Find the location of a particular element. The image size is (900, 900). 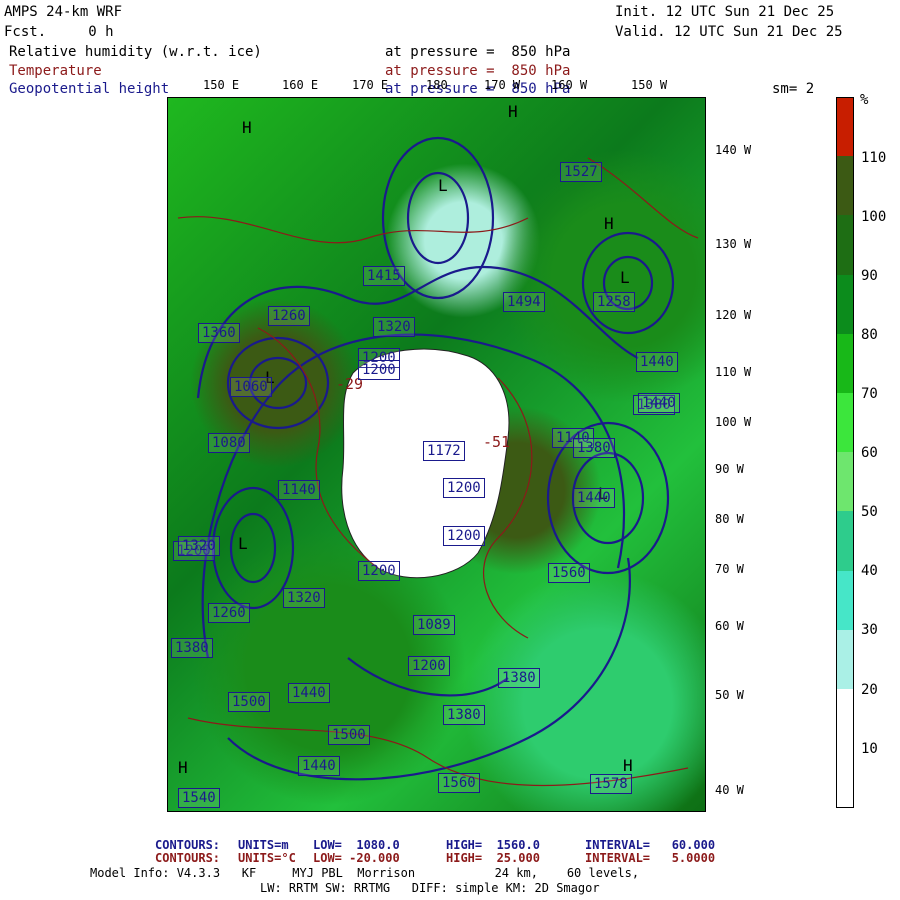

height-value-label: 1360 is located at coordinates (219, 333).